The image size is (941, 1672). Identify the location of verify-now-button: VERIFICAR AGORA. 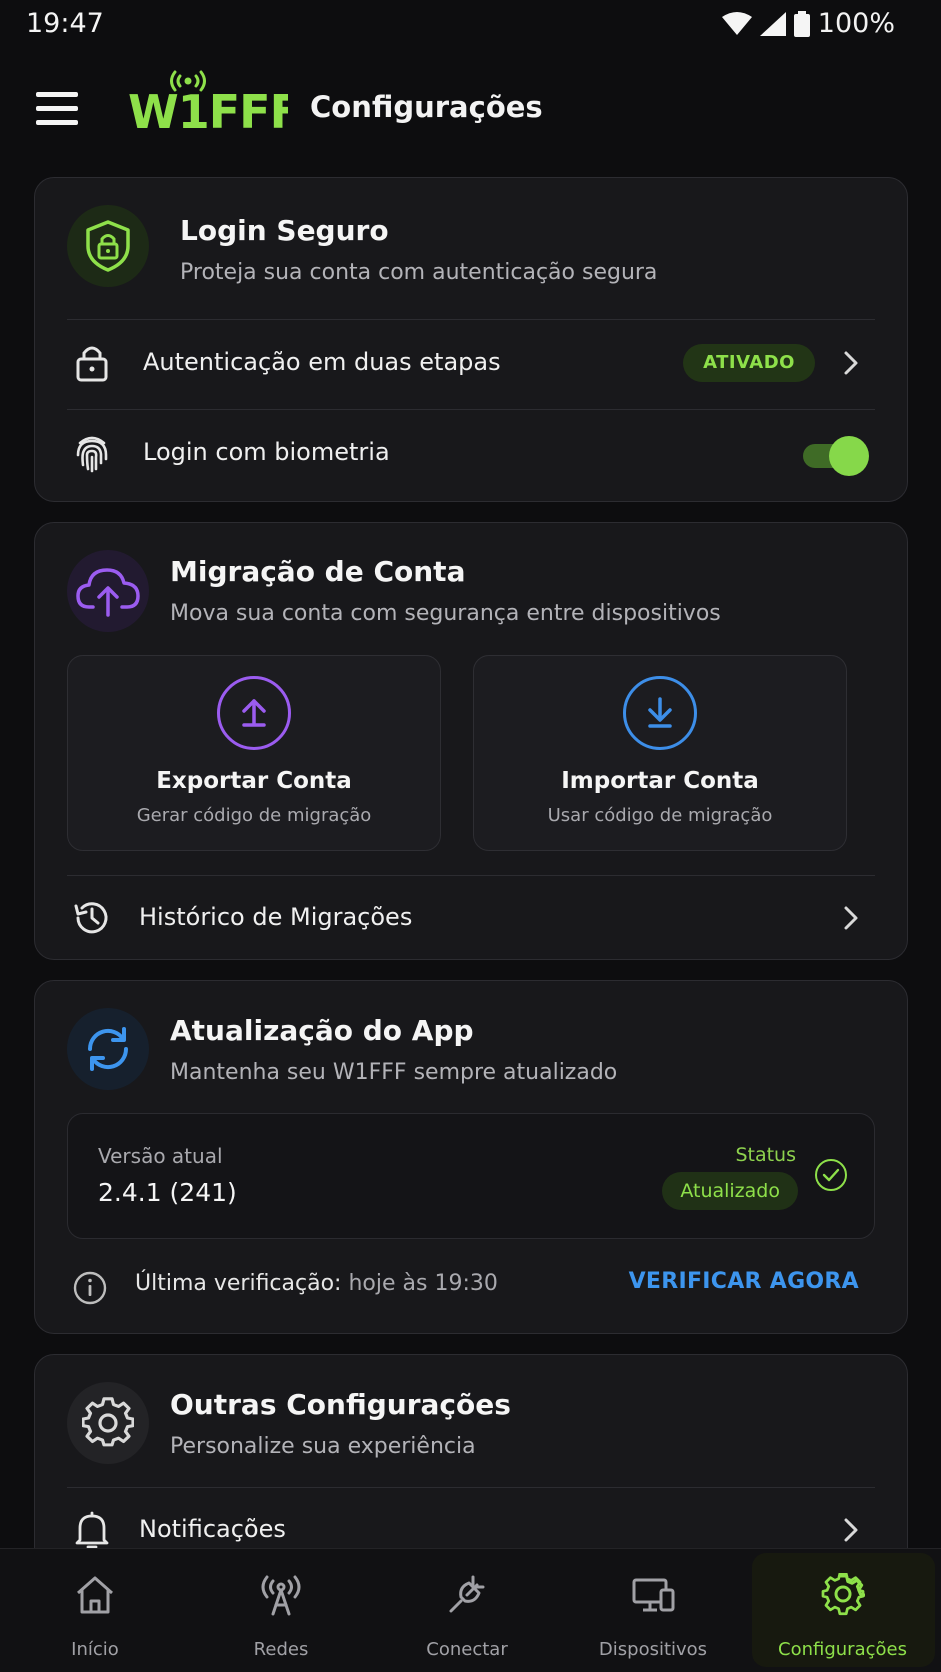
(744, 1281).